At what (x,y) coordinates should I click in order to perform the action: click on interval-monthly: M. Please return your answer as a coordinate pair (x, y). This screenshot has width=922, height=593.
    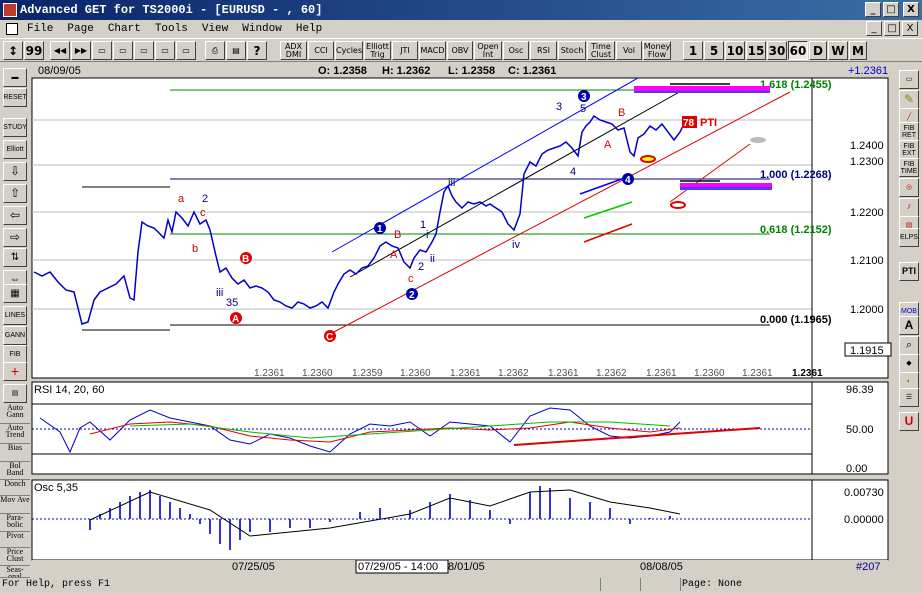
    Looking at the image, I should click on (858, 50).